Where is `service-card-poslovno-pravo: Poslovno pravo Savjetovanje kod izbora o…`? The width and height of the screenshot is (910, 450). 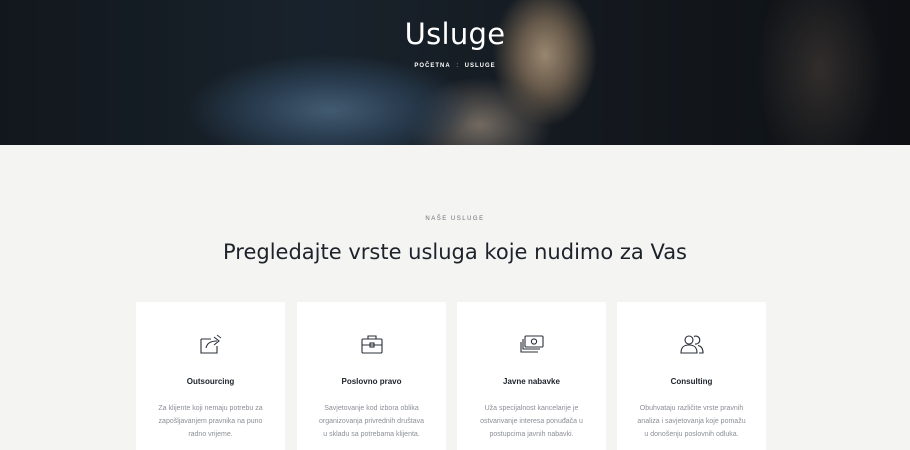 service-card-poslovno-pravo: Poslovno pravo Savjetovanje kod izbora o… is located at coordinates (371, 376).